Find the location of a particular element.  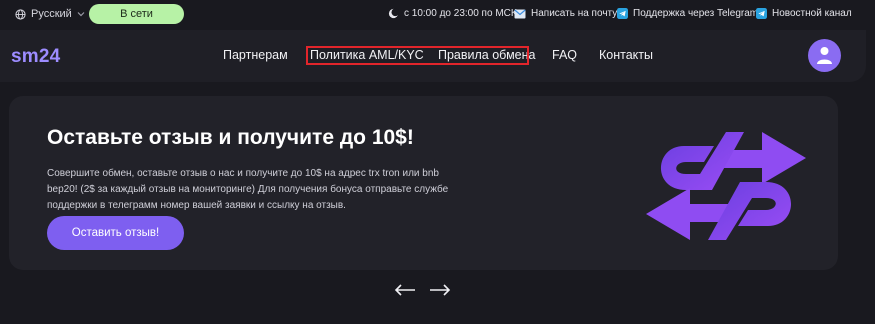

arrow-left-icon is located at coordinates (405, 290).